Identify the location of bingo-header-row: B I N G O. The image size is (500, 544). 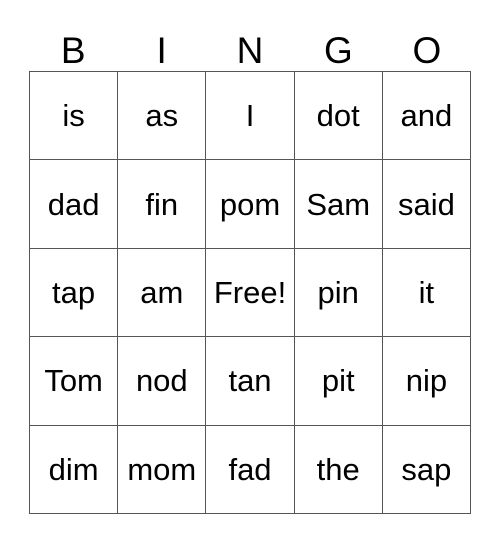
(250, 46).